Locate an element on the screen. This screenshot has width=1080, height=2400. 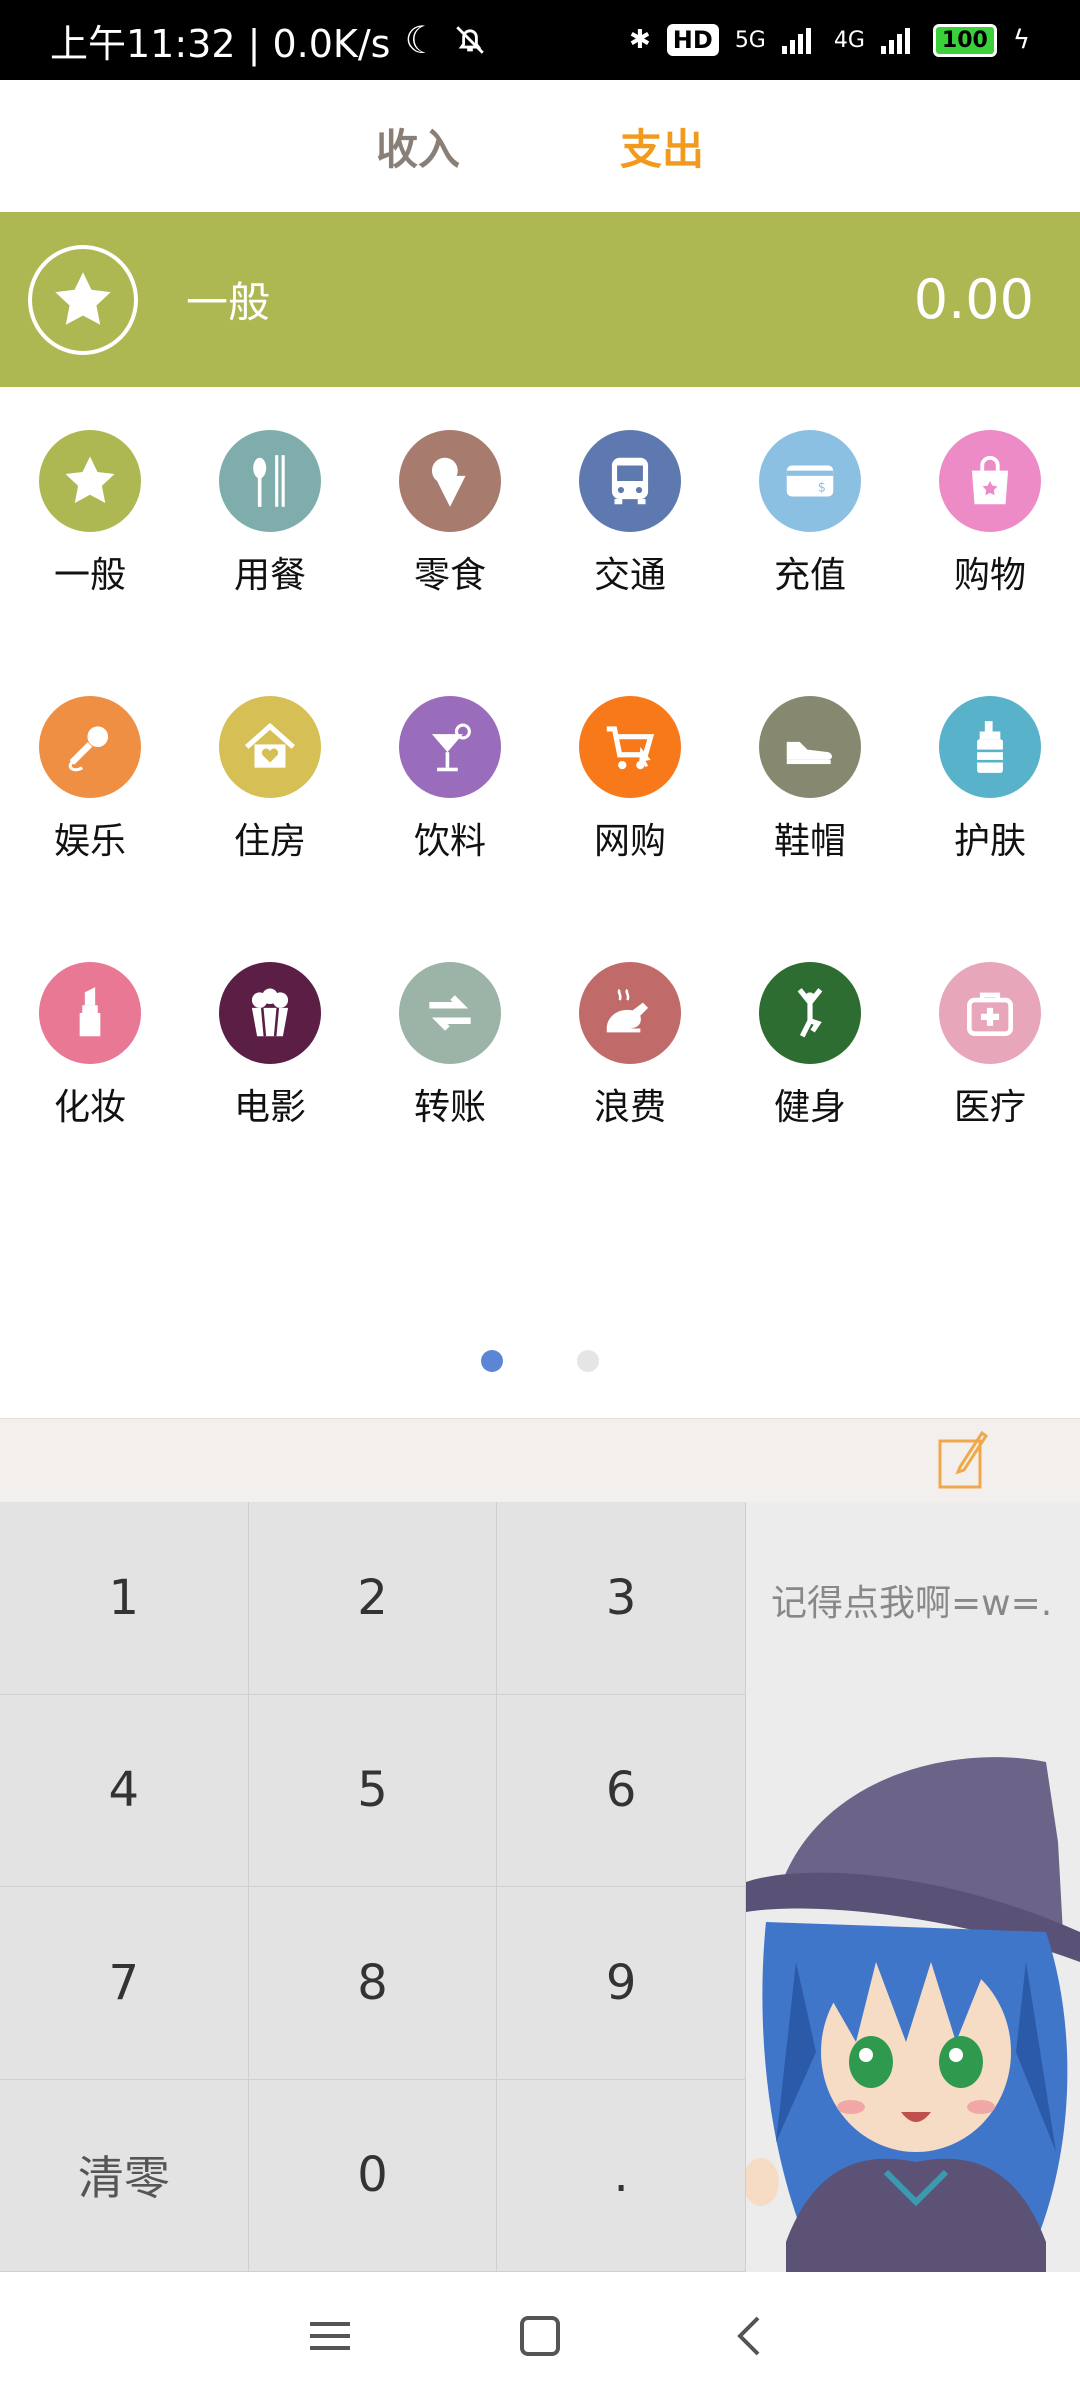
shopping-cart-icon is located at coordinates (630, 747).